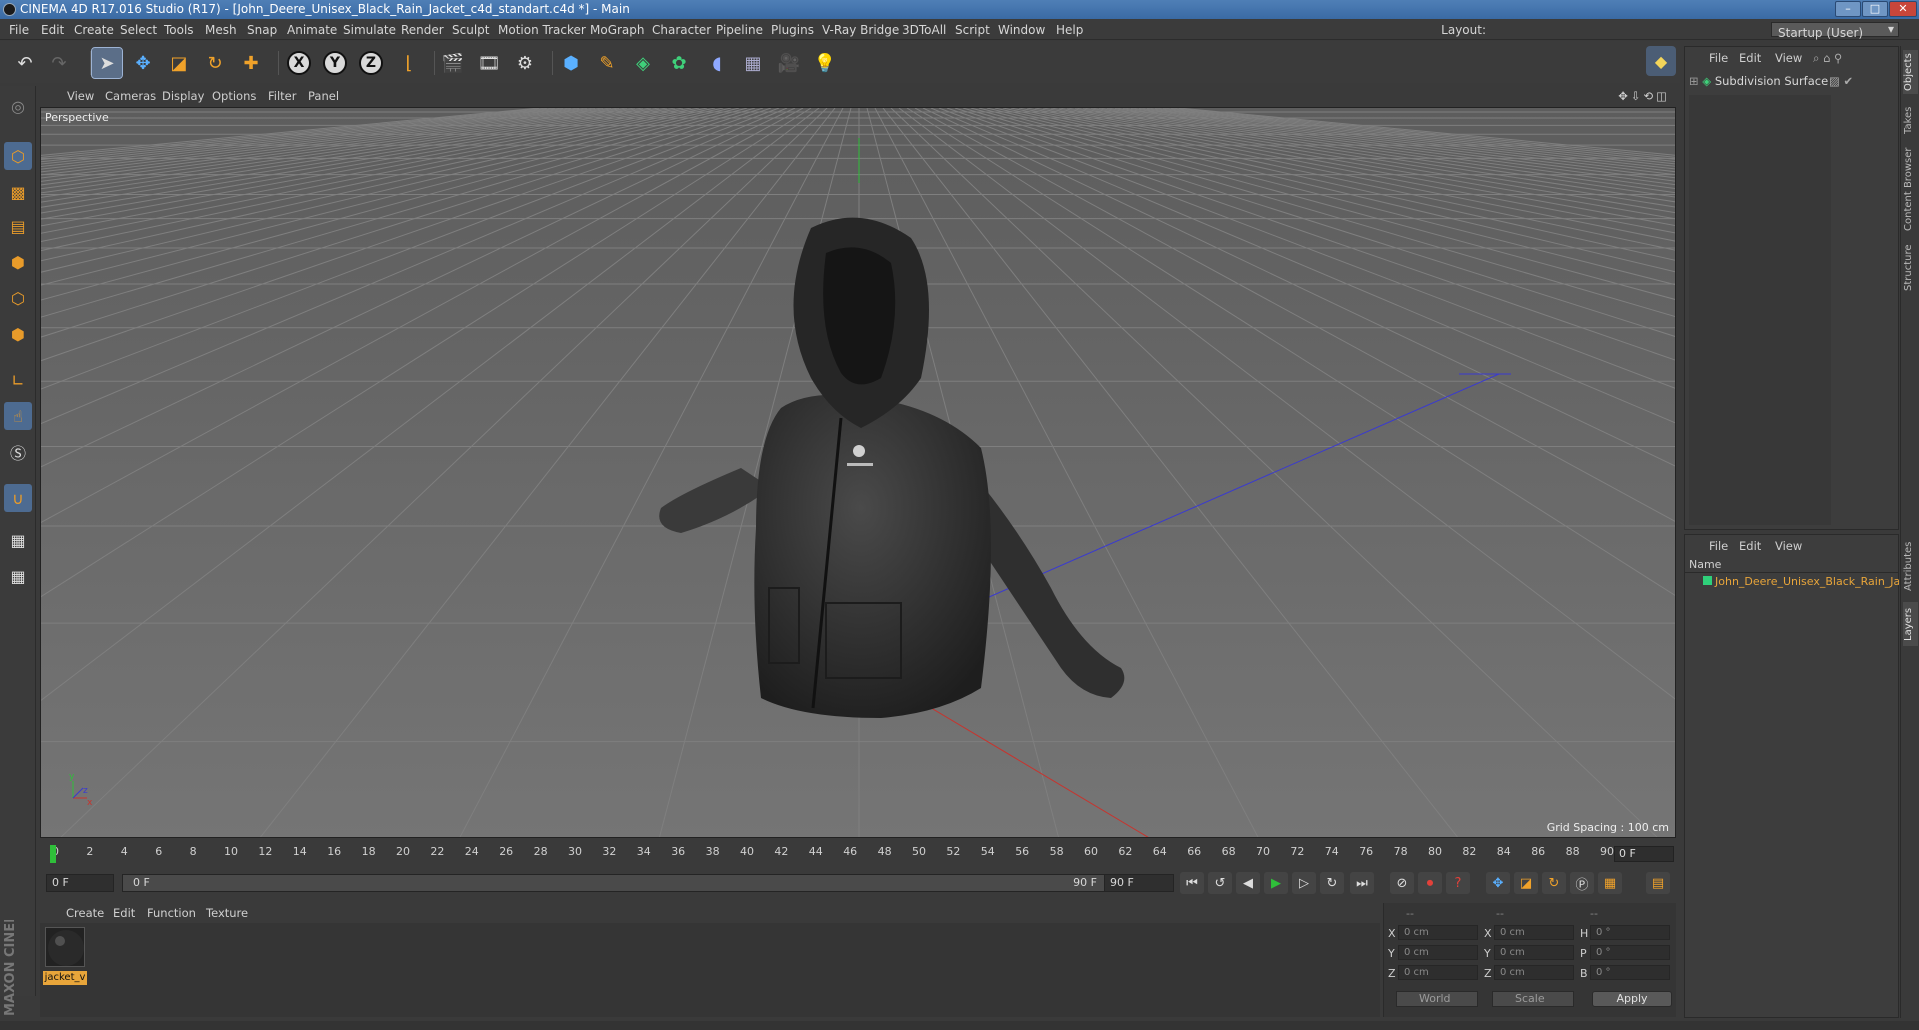  What do you see at coordinates (1835, 31) in the screenshot?
I see `layout-dropdown: Startup (User) ▾` at bounding box center [1835, 31].